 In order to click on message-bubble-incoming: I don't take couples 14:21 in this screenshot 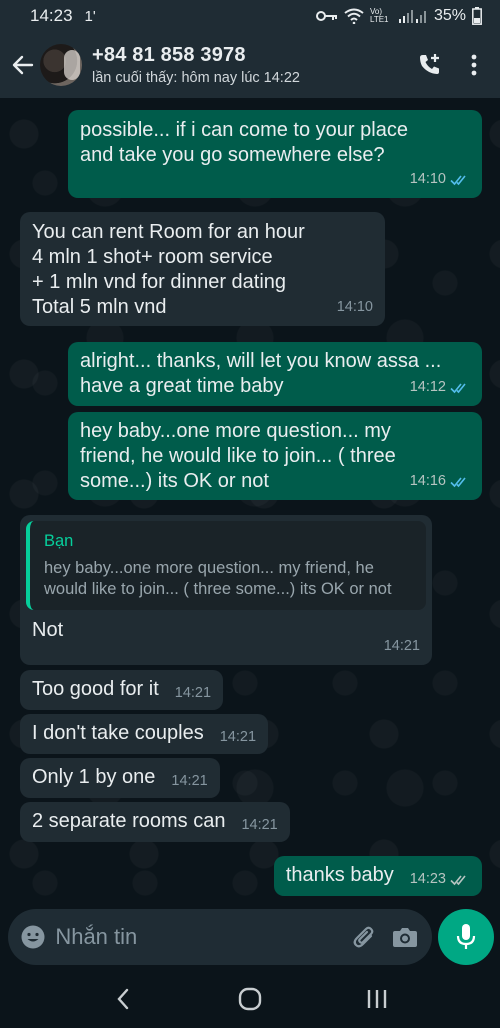, I will do `click(144, 734)`.